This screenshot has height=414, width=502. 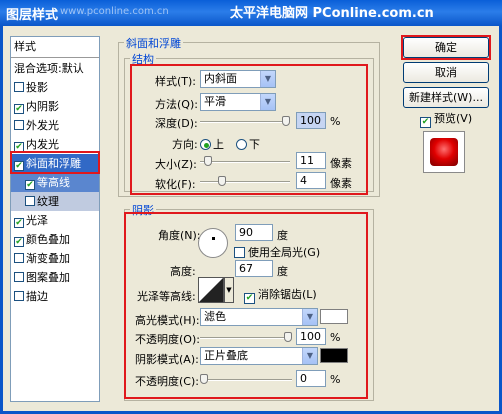 What do you see at coordinates (48, 277) in the screenshot?
I see `sidebar-item-label: 图案叠加` at bounding box center [48, 277].